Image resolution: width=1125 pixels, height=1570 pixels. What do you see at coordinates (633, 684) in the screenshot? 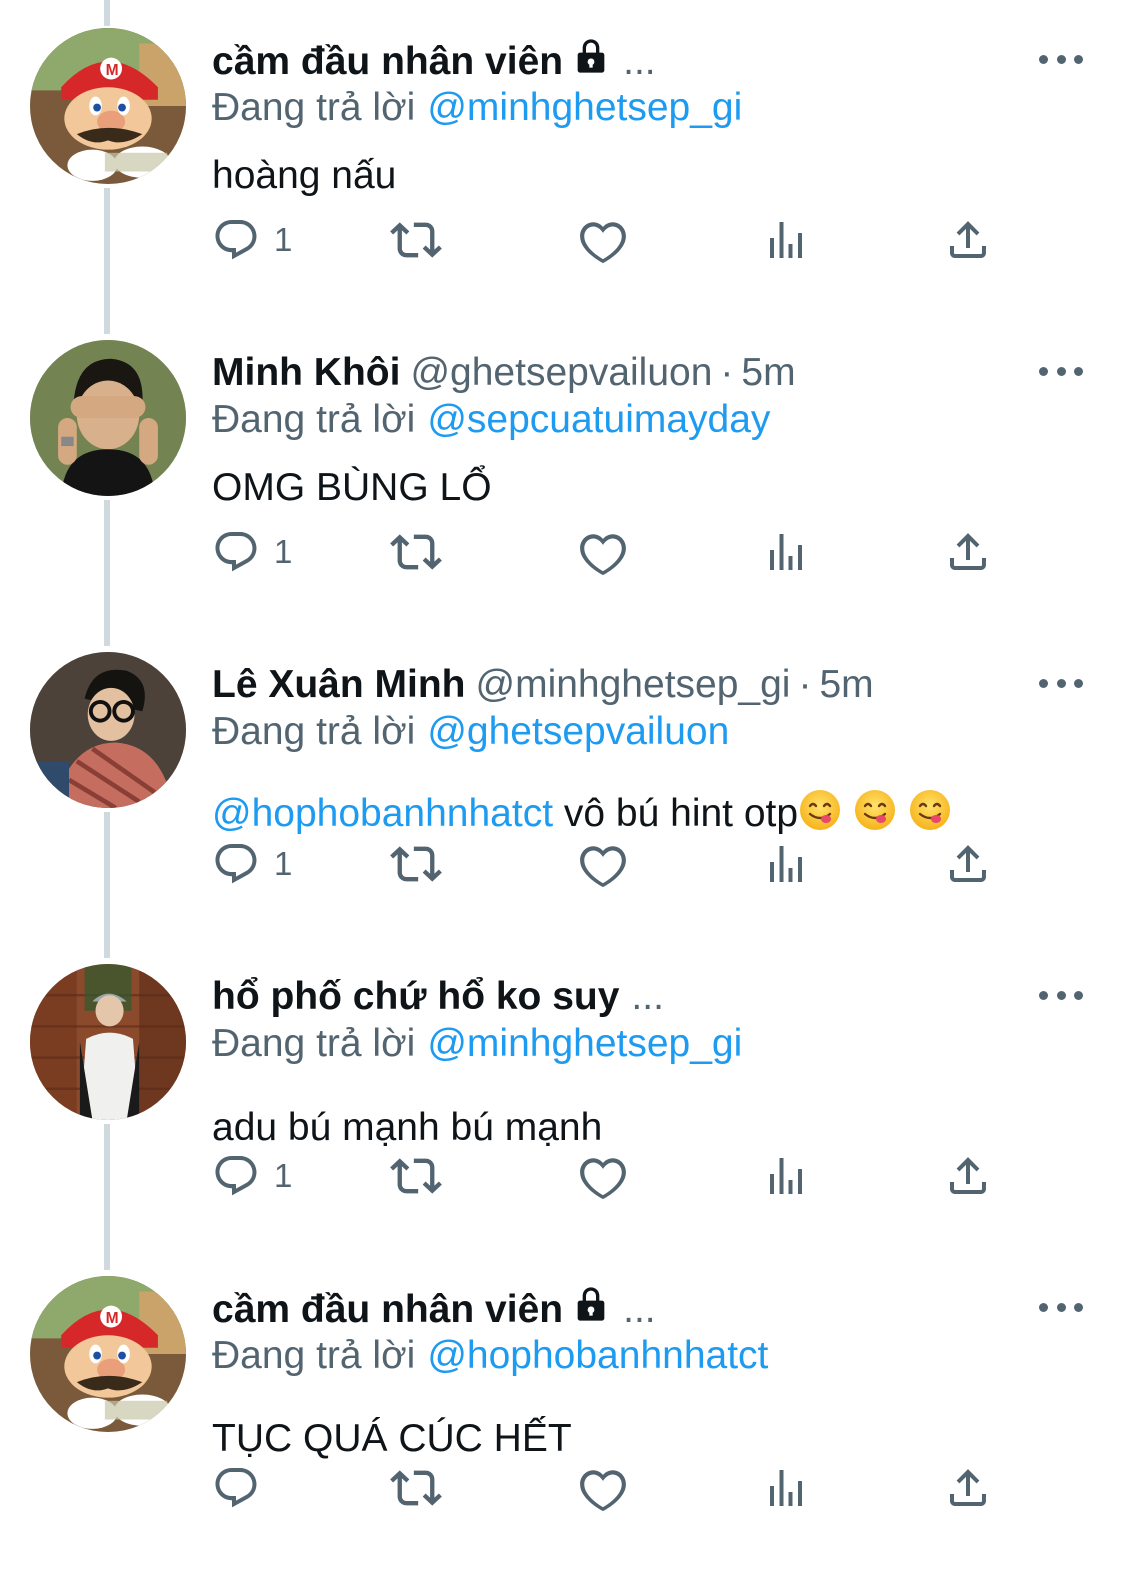
I see `user-handle: @minhghetsep_gi` at bounding box center [633, 684].